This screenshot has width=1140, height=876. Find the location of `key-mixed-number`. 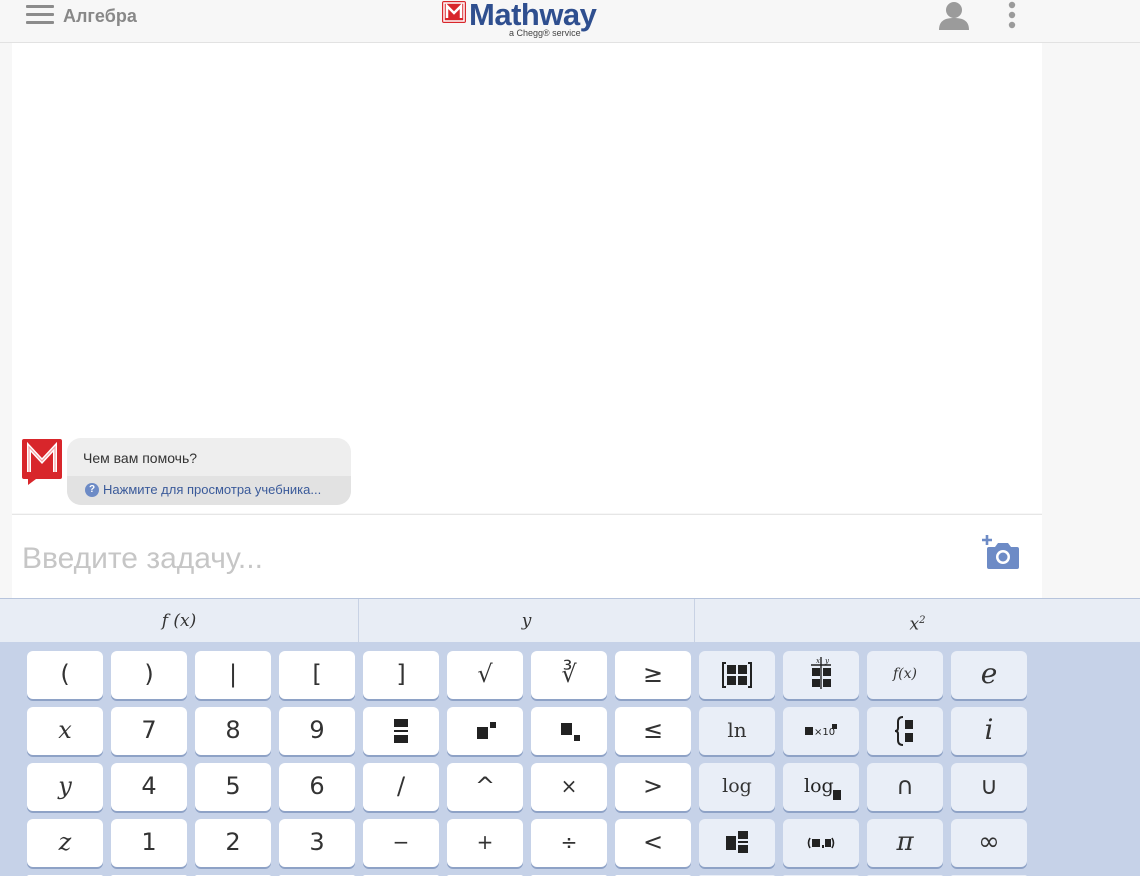

key-mixed-number is located at coordinates (737, 843).